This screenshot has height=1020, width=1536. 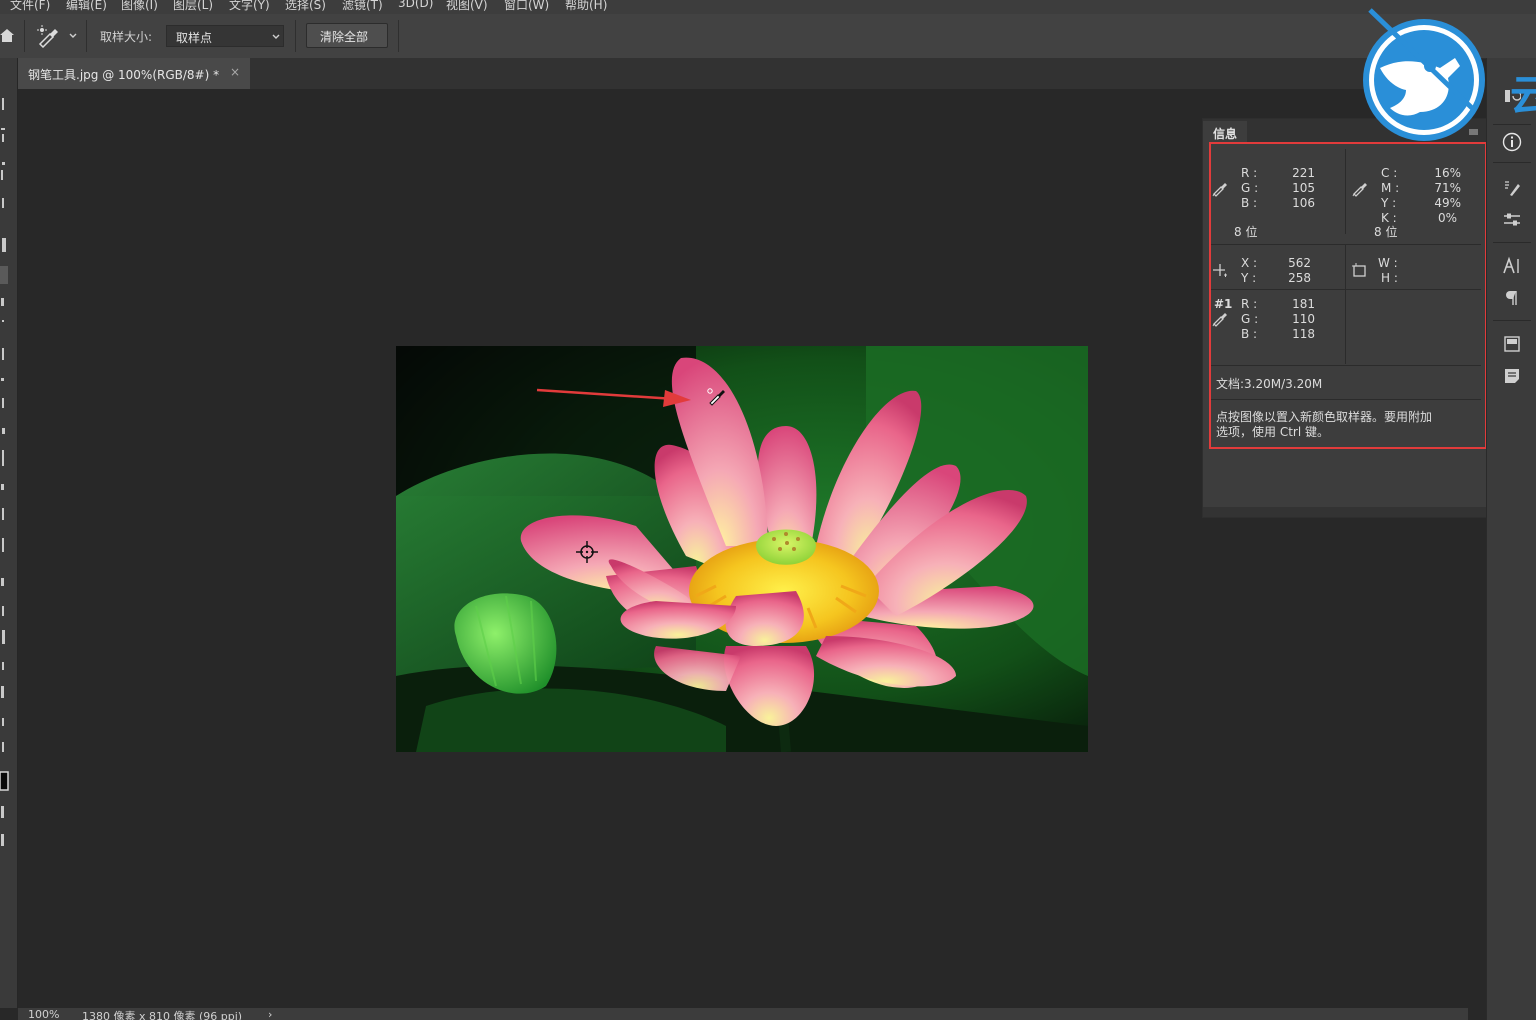 What do you see at coordinates (1523, 95) in the screenshot?
I see `watermark-text: 云` at bounding box center [1523, 95].